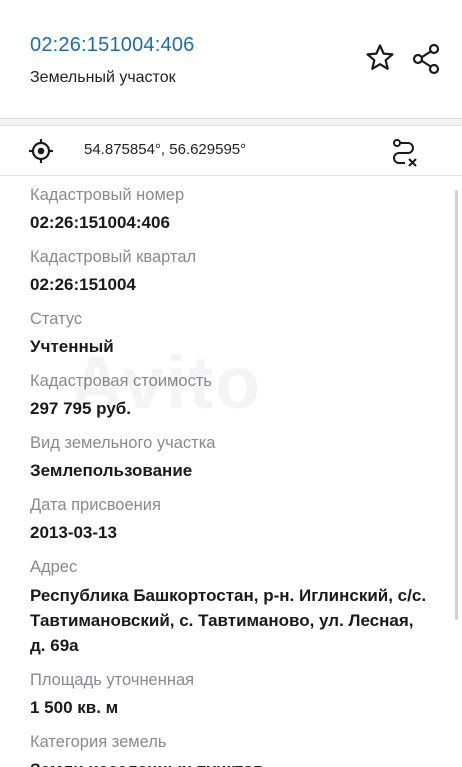  What do you see at coordinates (54, 567) in the screenshot?
I see `field-label: Адрес` at bounding box center [54, 567].